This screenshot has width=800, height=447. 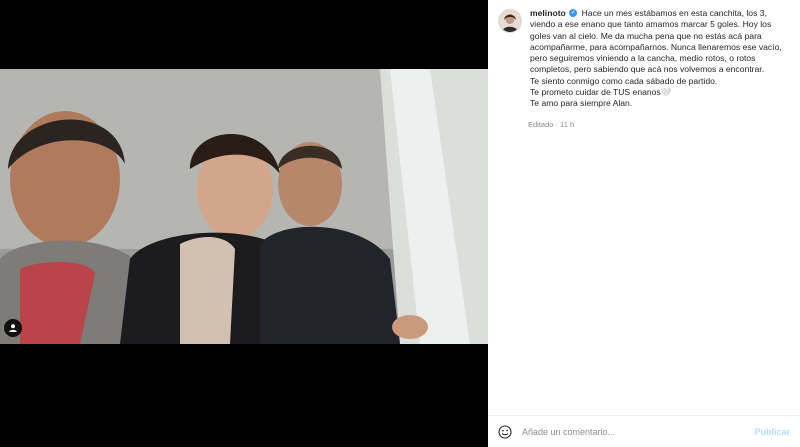 I want to click on caption-line-3: Te prometo cuidar de TUS enanos🤍, so click(x=601, y=92).